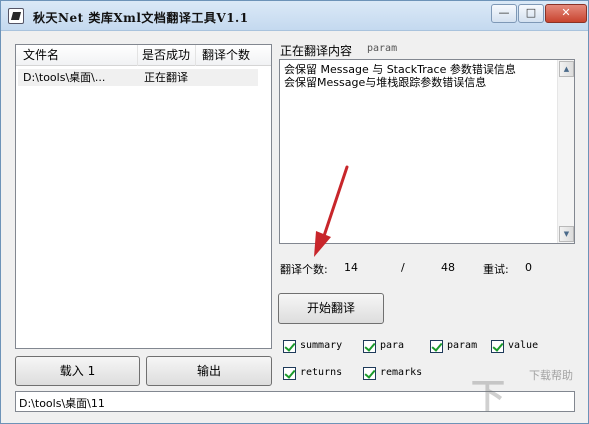 Image resolution: width=589 pixels, height=424 pixels. Describe the element at coordinates (294, 16) in the screenshot. I see `title-bar: 秋天Net 类库Xml文档翻译工具V1.1 — □ ✕` at that location.